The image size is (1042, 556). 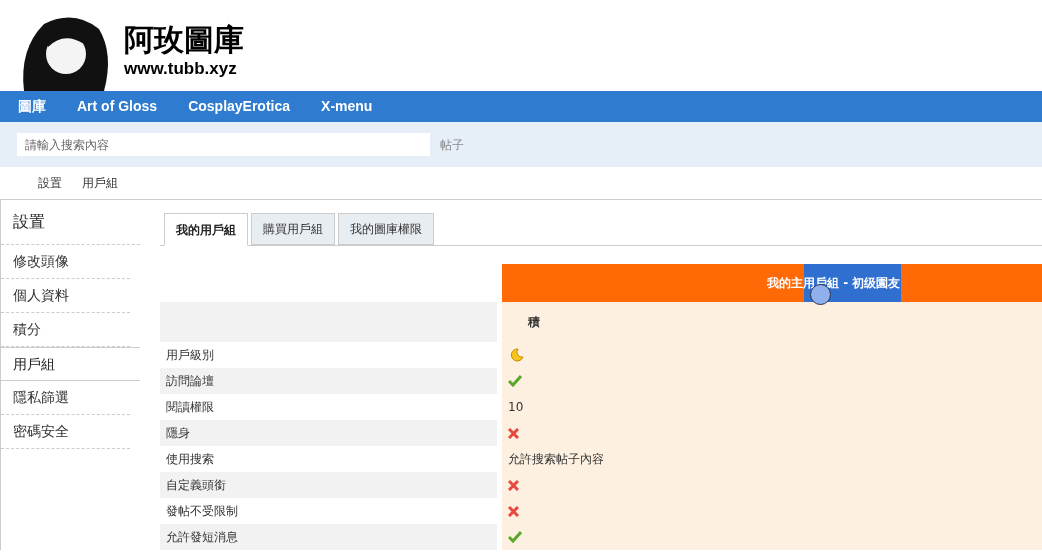 I want to click on permission-label: 隱身, so click(x=328, y=433).